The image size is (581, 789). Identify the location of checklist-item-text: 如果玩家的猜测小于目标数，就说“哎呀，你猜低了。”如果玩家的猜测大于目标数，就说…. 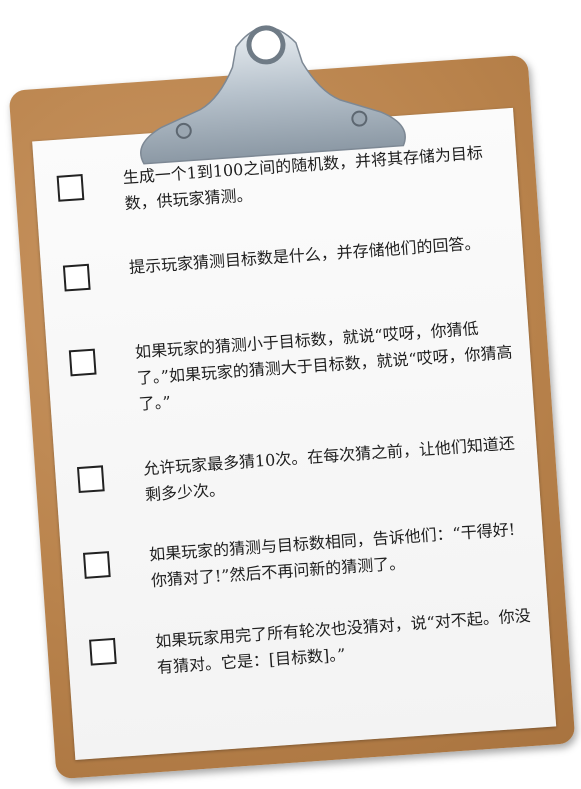
(324, 366).